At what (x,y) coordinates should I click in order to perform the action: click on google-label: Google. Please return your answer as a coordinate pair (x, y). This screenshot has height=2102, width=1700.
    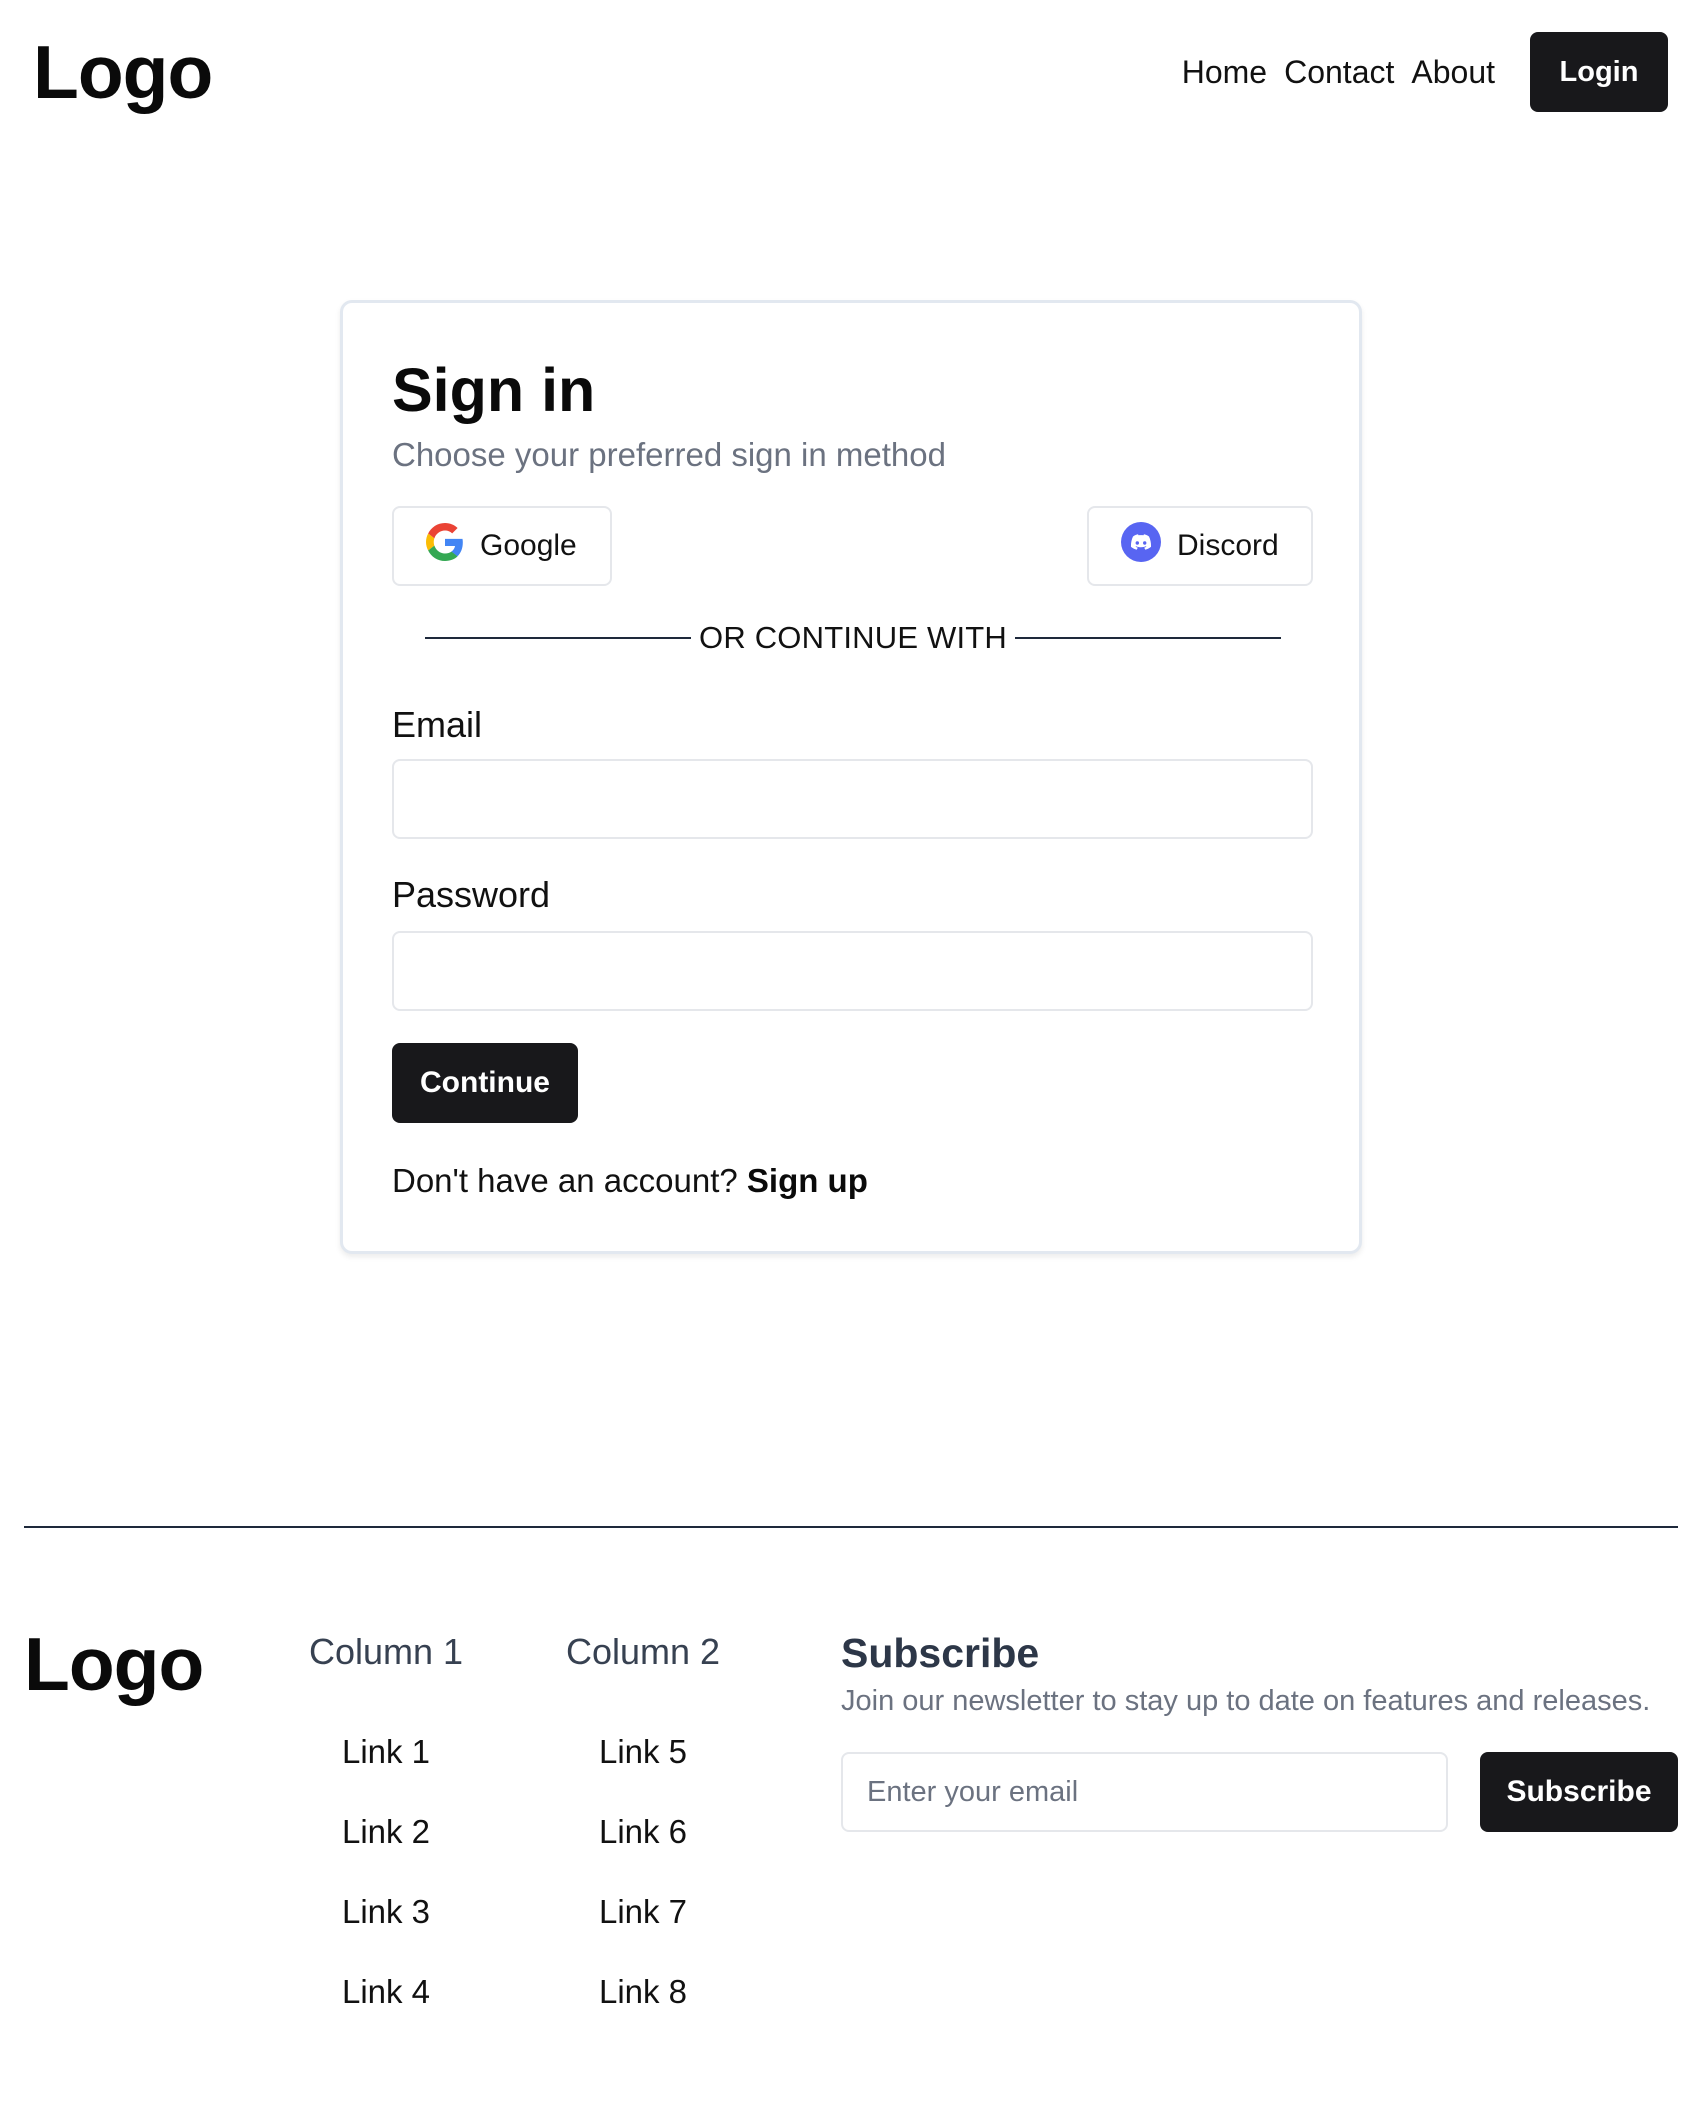
    Looking at the image, I should click on (528, 545).